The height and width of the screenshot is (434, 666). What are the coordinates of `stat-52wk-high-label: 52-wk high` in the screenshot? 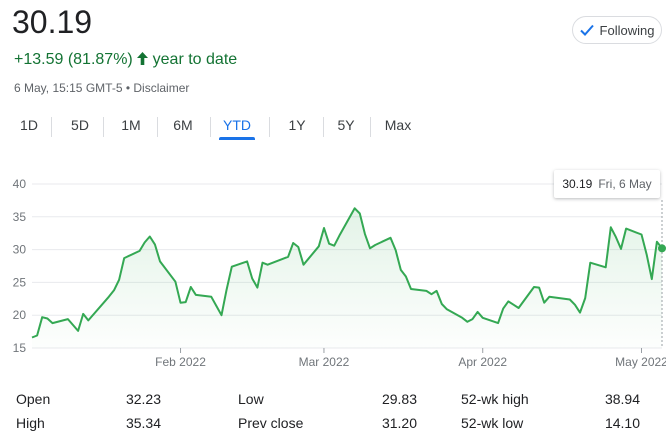 It's located at (495, 399).